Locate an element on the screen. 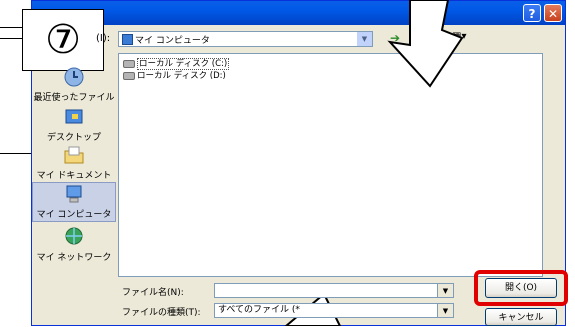 This screenshot has height=327, width=575. pointer-arrow-top is located at coordinates (425, 44).